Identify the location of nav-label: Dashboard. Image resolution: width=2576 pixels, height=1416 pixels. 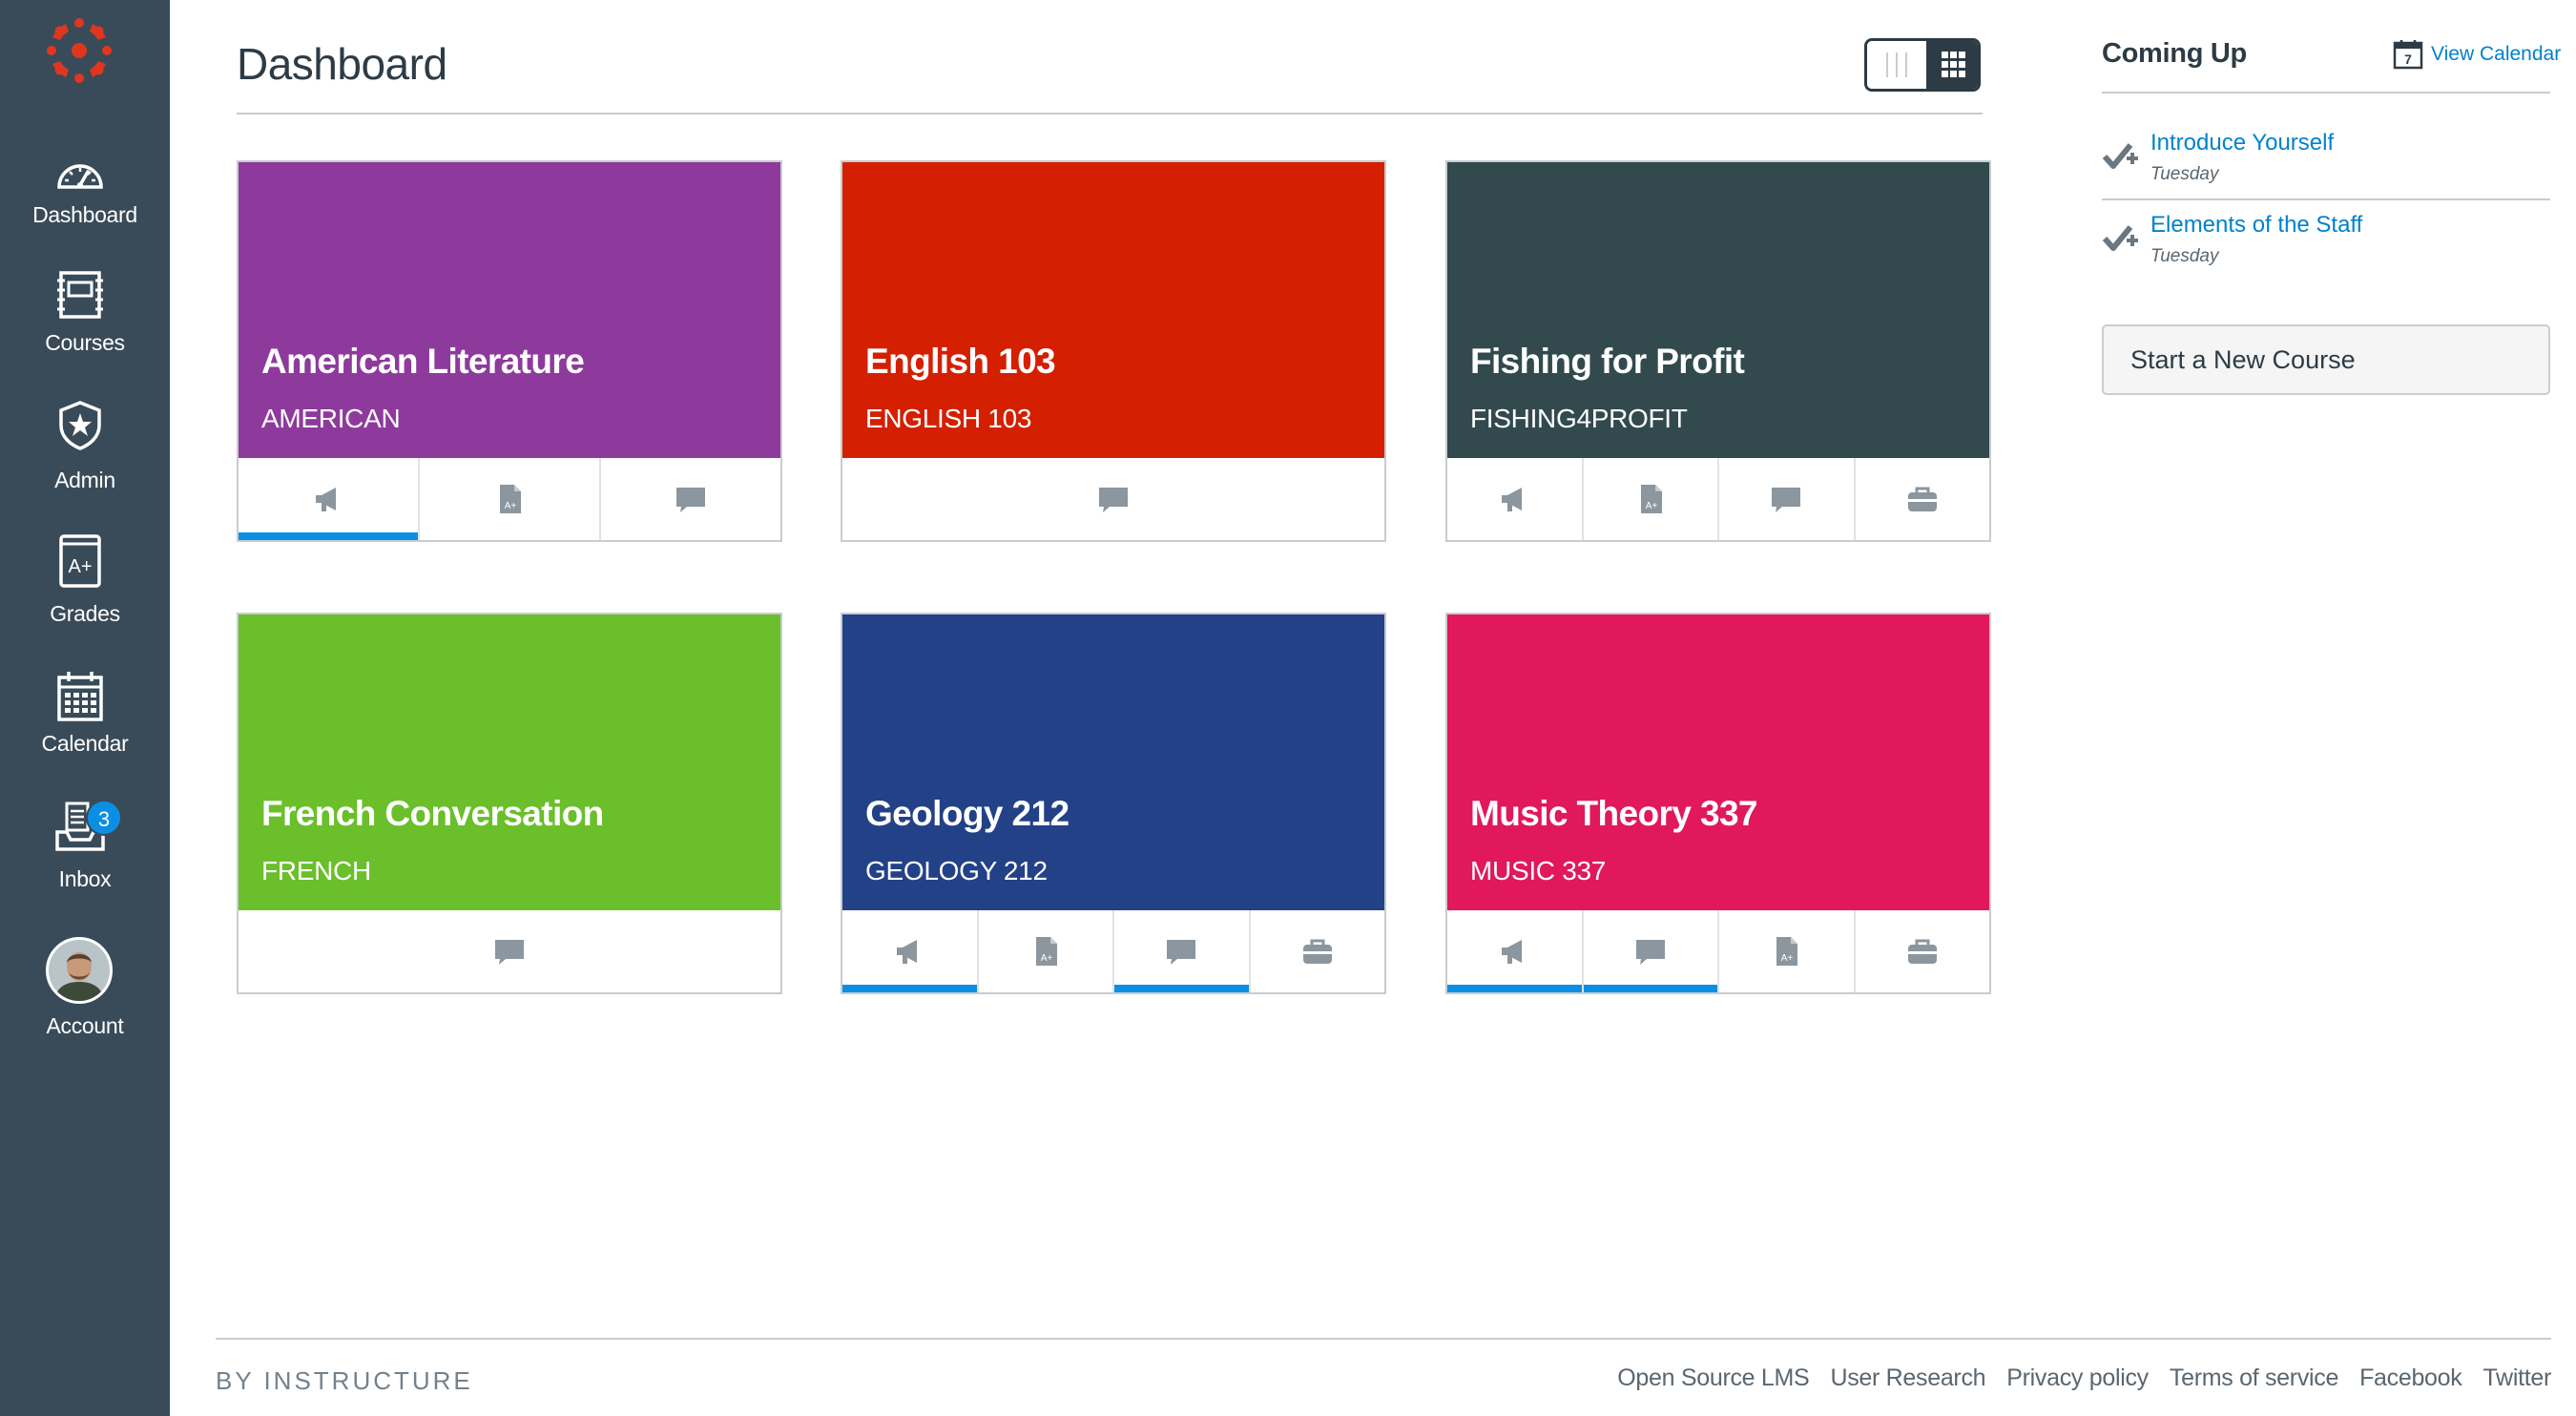
(84, 214).